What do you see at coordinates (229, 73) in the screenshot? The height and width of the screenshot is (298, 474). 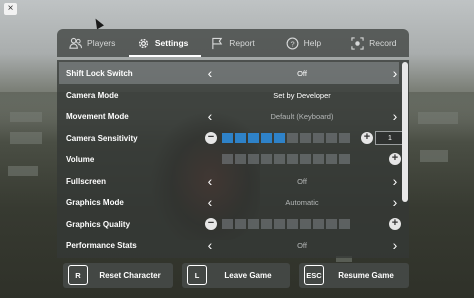 I see `setting-row-shift-lock: Shift Lock Switch ‹ Off ›` at bounding box center [229, 73].